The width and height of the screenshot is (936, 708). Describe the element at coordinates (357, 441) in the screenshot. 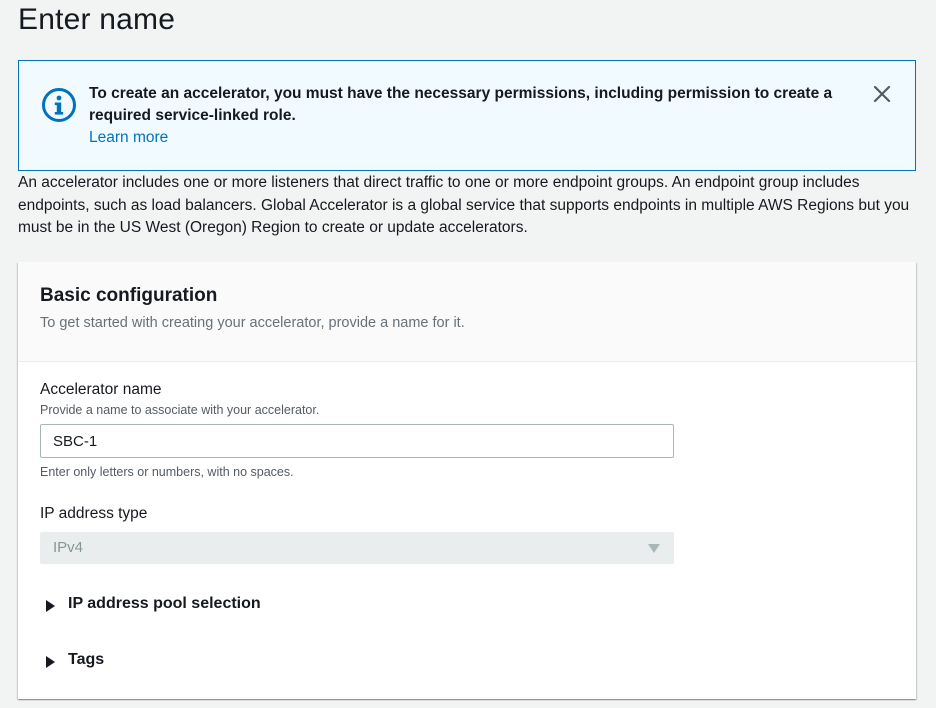

I see `accelerator-name-input` at that location.